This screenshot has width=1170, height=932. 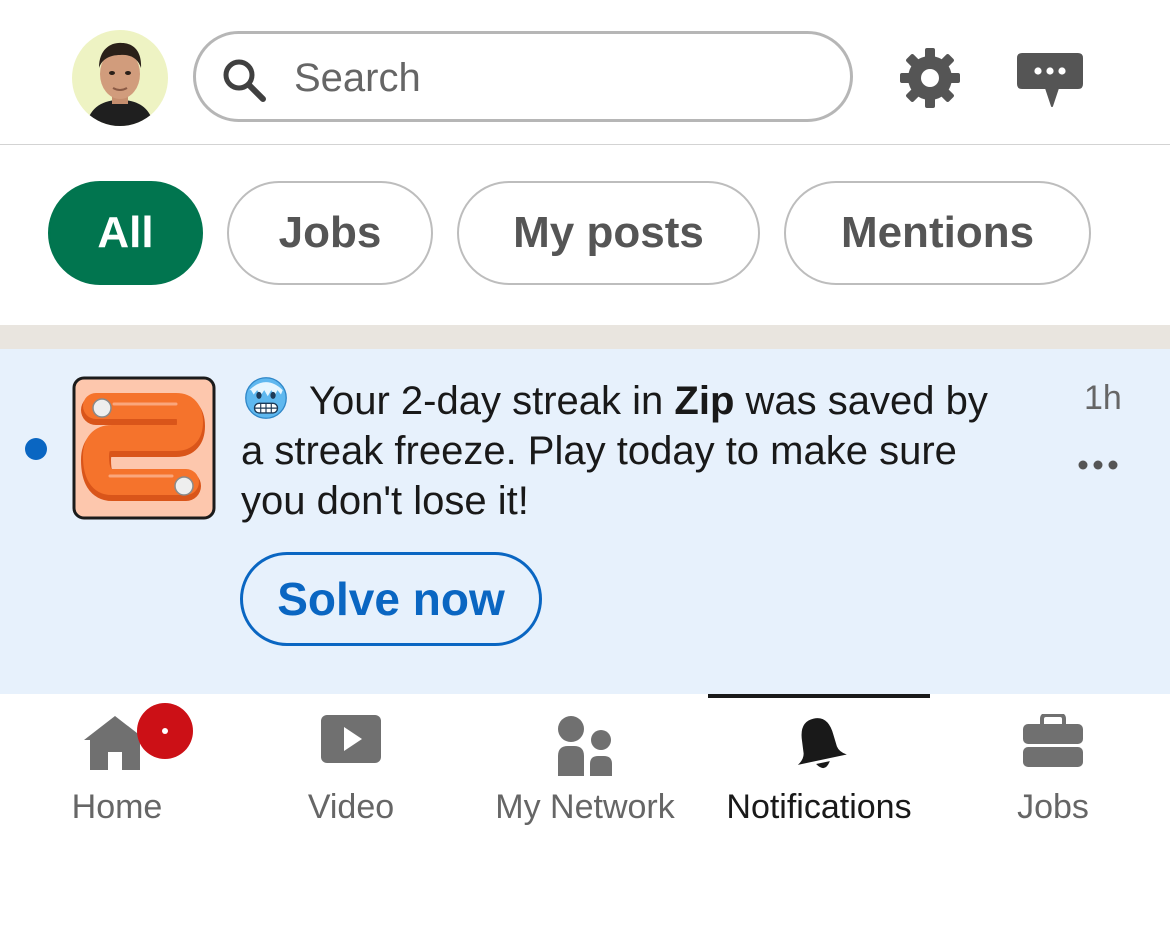 I want to click on video-icon, so click(x=351, y=739).